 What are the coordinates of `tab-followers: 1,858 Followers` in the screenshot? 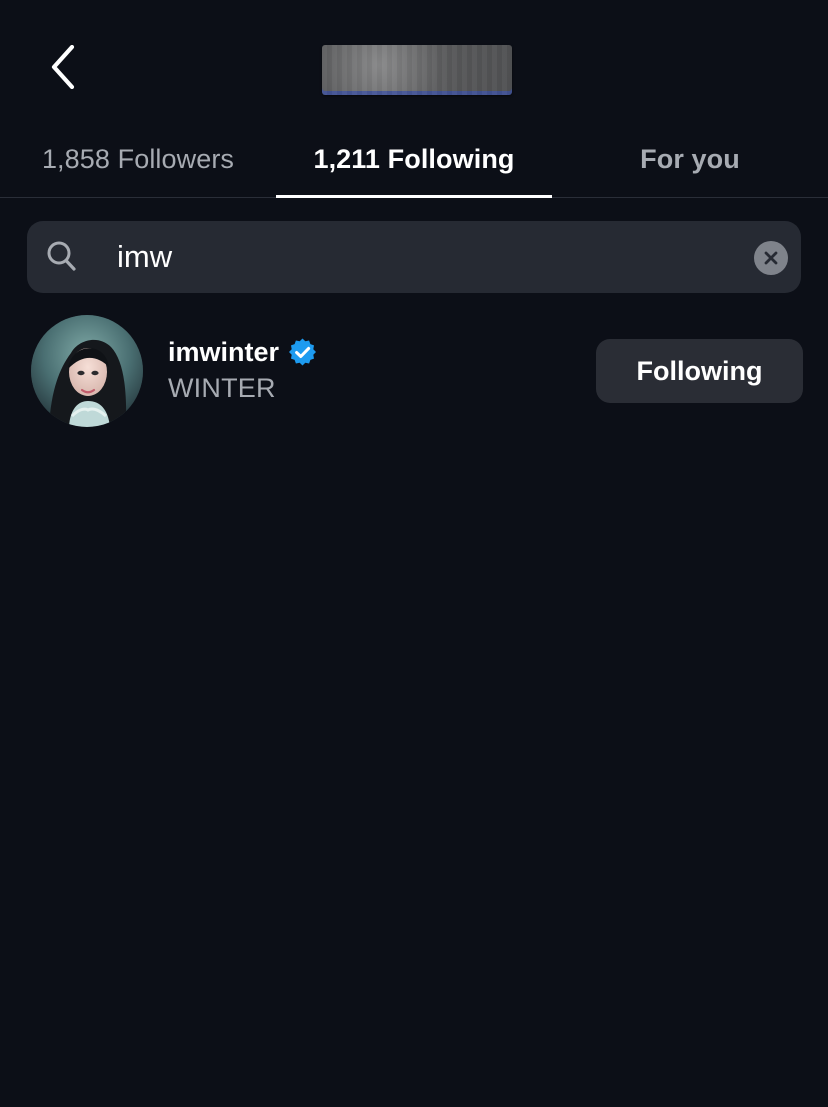 It's located at (138, 159).